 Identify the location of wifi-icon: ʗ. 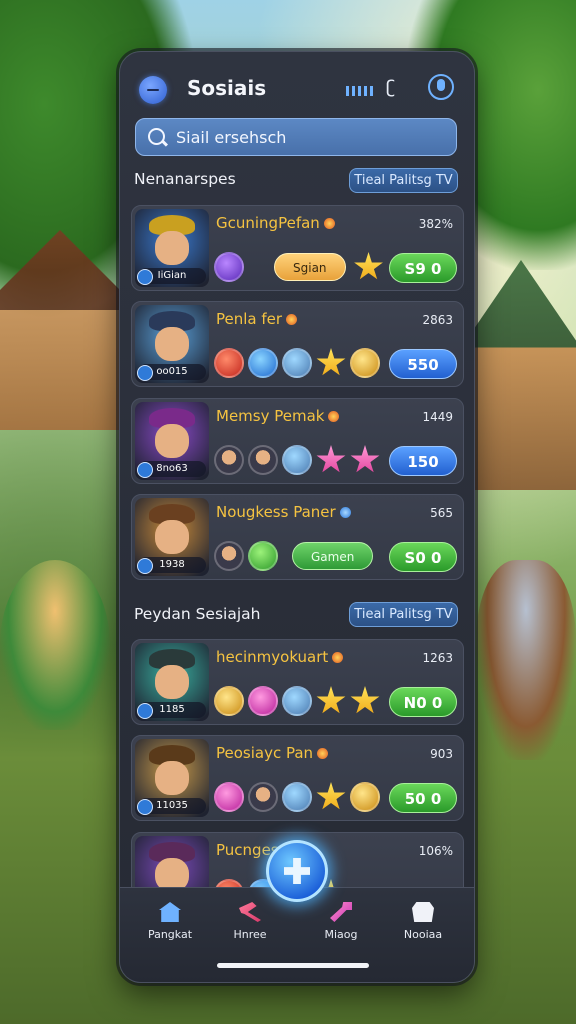
(391, 87).